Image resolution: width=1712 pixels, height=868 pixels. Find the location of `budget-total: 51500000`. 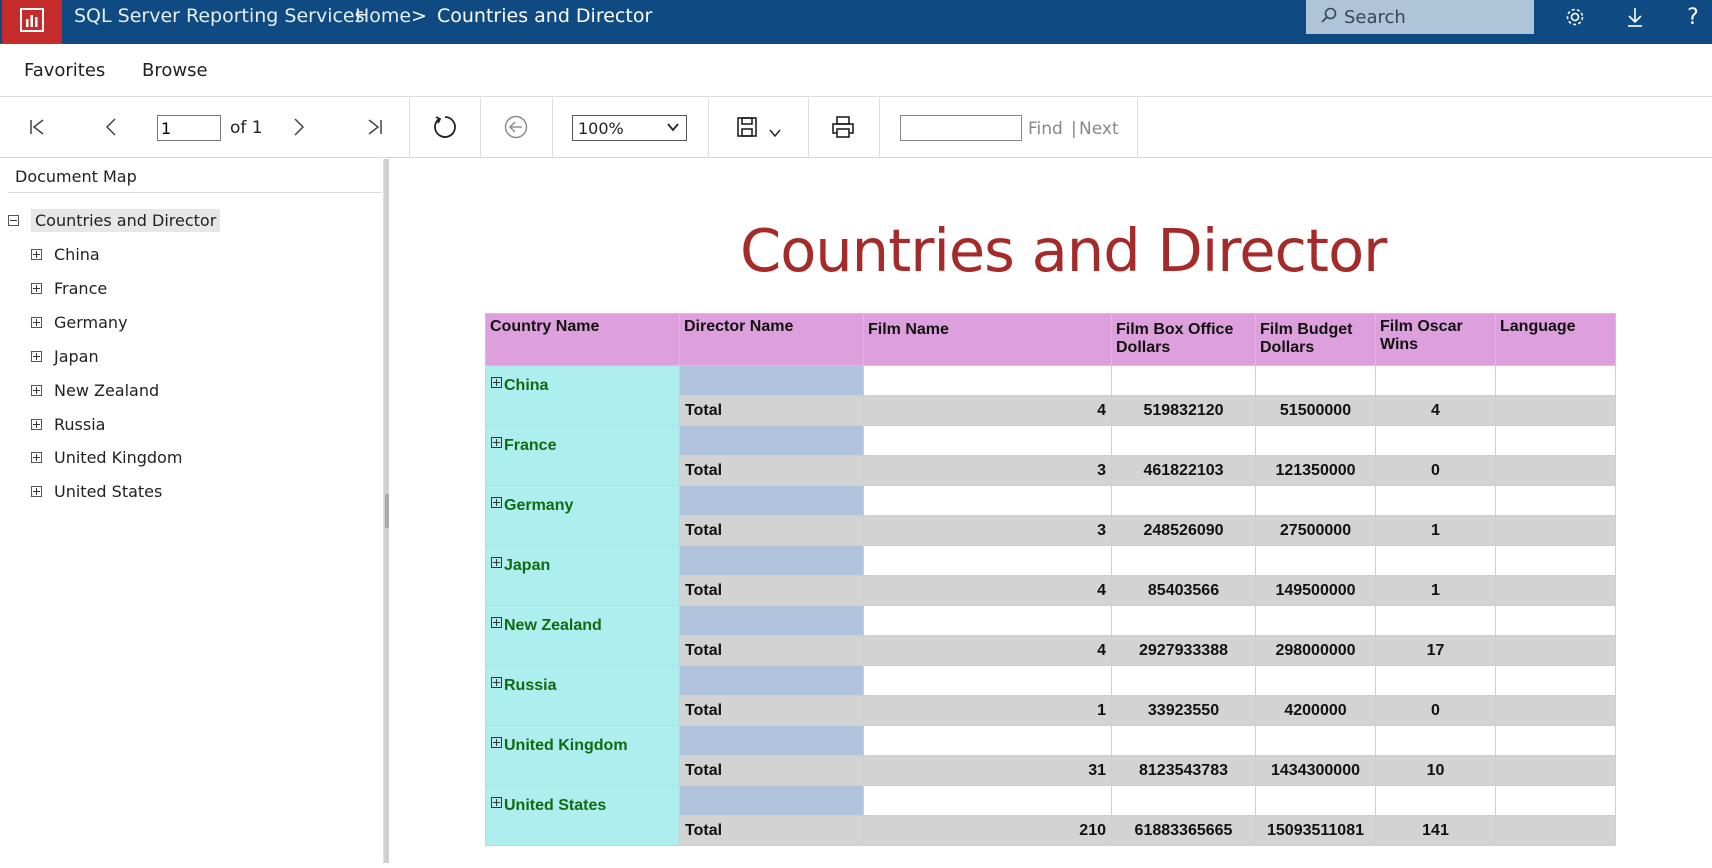

budget-total: 51500000 is located at coordinates (1315, 410).